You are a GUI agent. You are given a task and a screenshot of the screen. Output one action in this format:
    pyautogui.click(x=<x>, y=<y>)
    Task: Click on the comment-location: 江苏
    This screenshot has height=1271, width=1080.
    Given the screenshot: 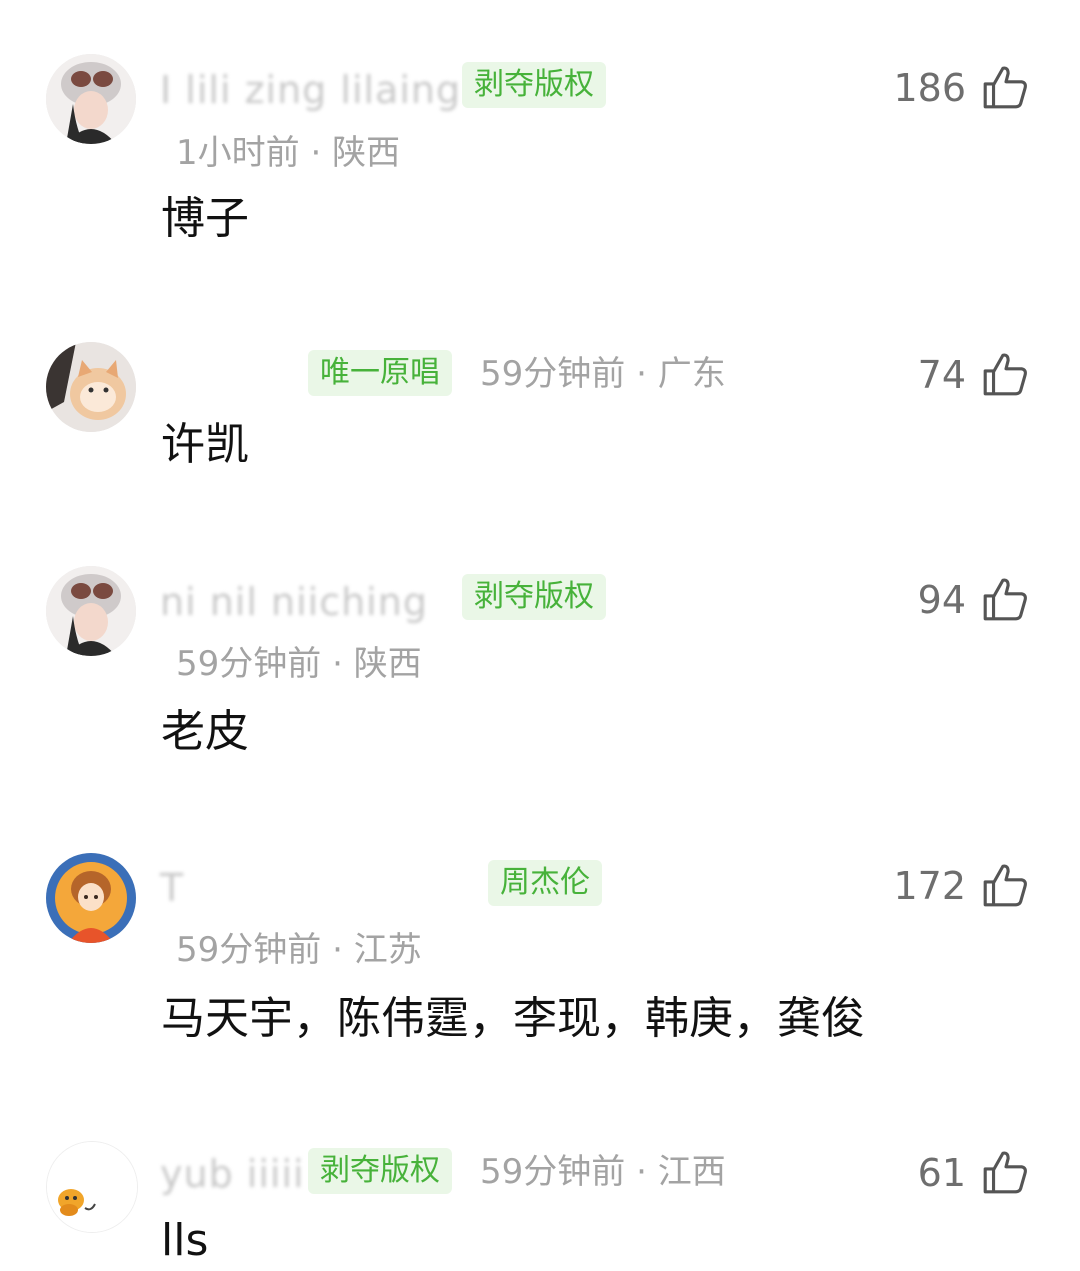 What is the action you would take?
    pyautogui.click(x=387, y=950)
    